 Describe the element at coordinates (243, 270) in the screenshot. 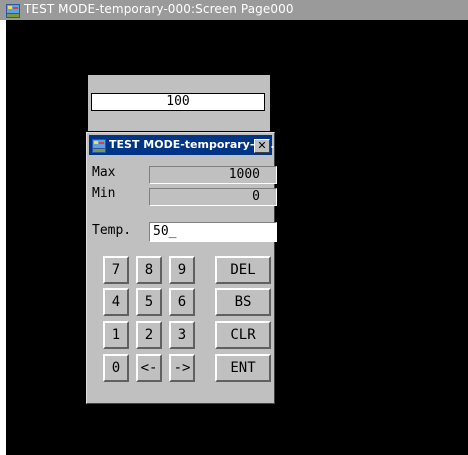

I see `del-button: DEL` at that location.